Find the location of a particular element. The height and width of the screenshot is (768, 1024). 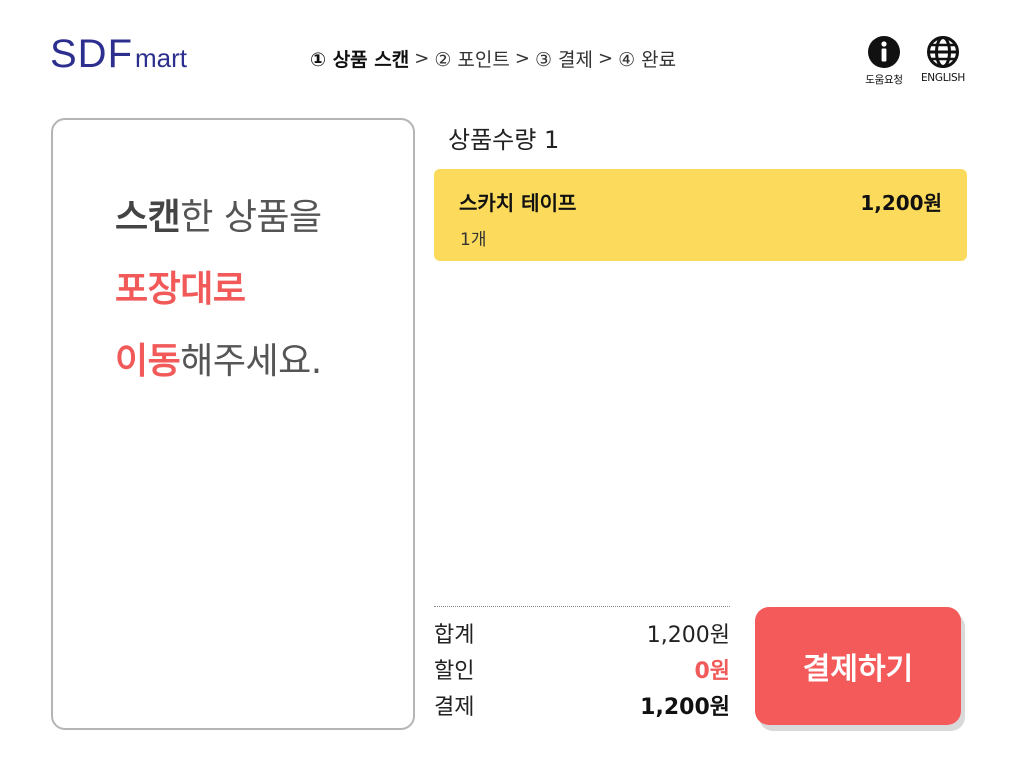

summary-total-row: 합계 1,200원 is located at coordinates (582, 633).